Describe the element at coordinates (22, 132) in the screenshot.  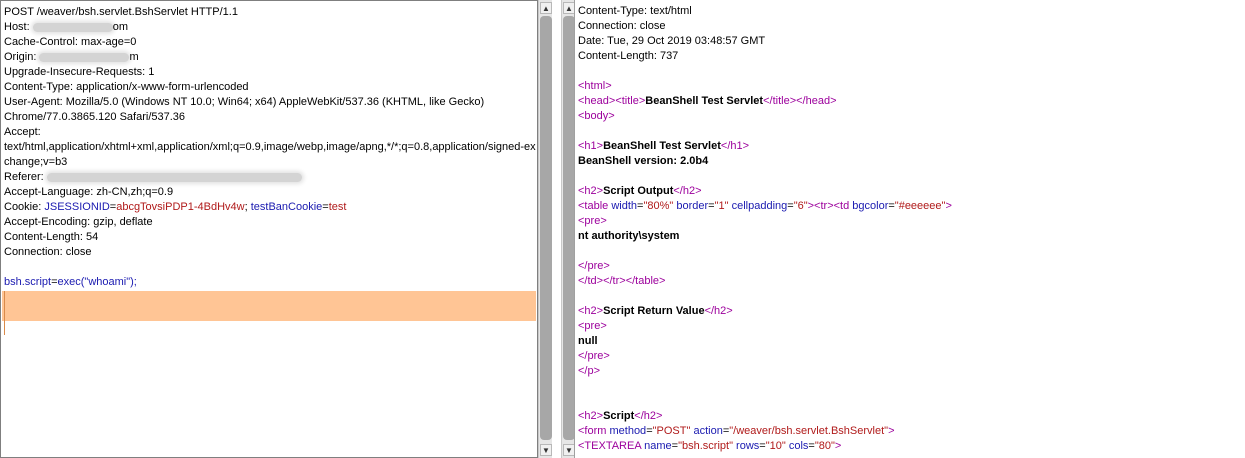
I see `text-segment: Accept:` at that location.